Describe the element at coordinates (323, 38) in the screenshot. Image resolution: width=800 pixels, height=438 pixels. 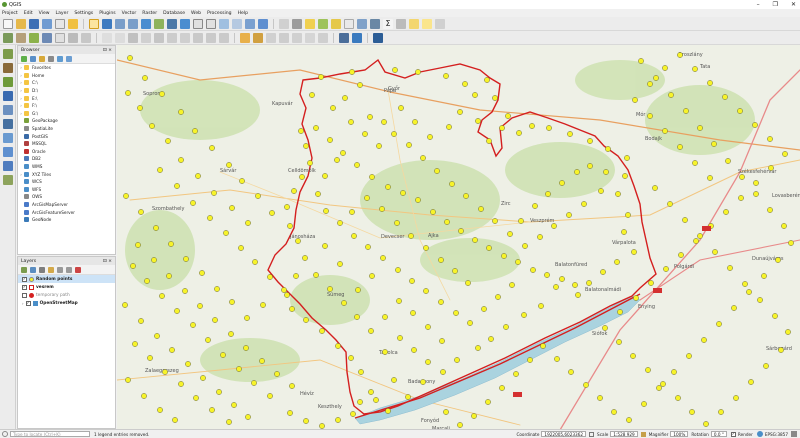
I see `diagram-icon` at that location.